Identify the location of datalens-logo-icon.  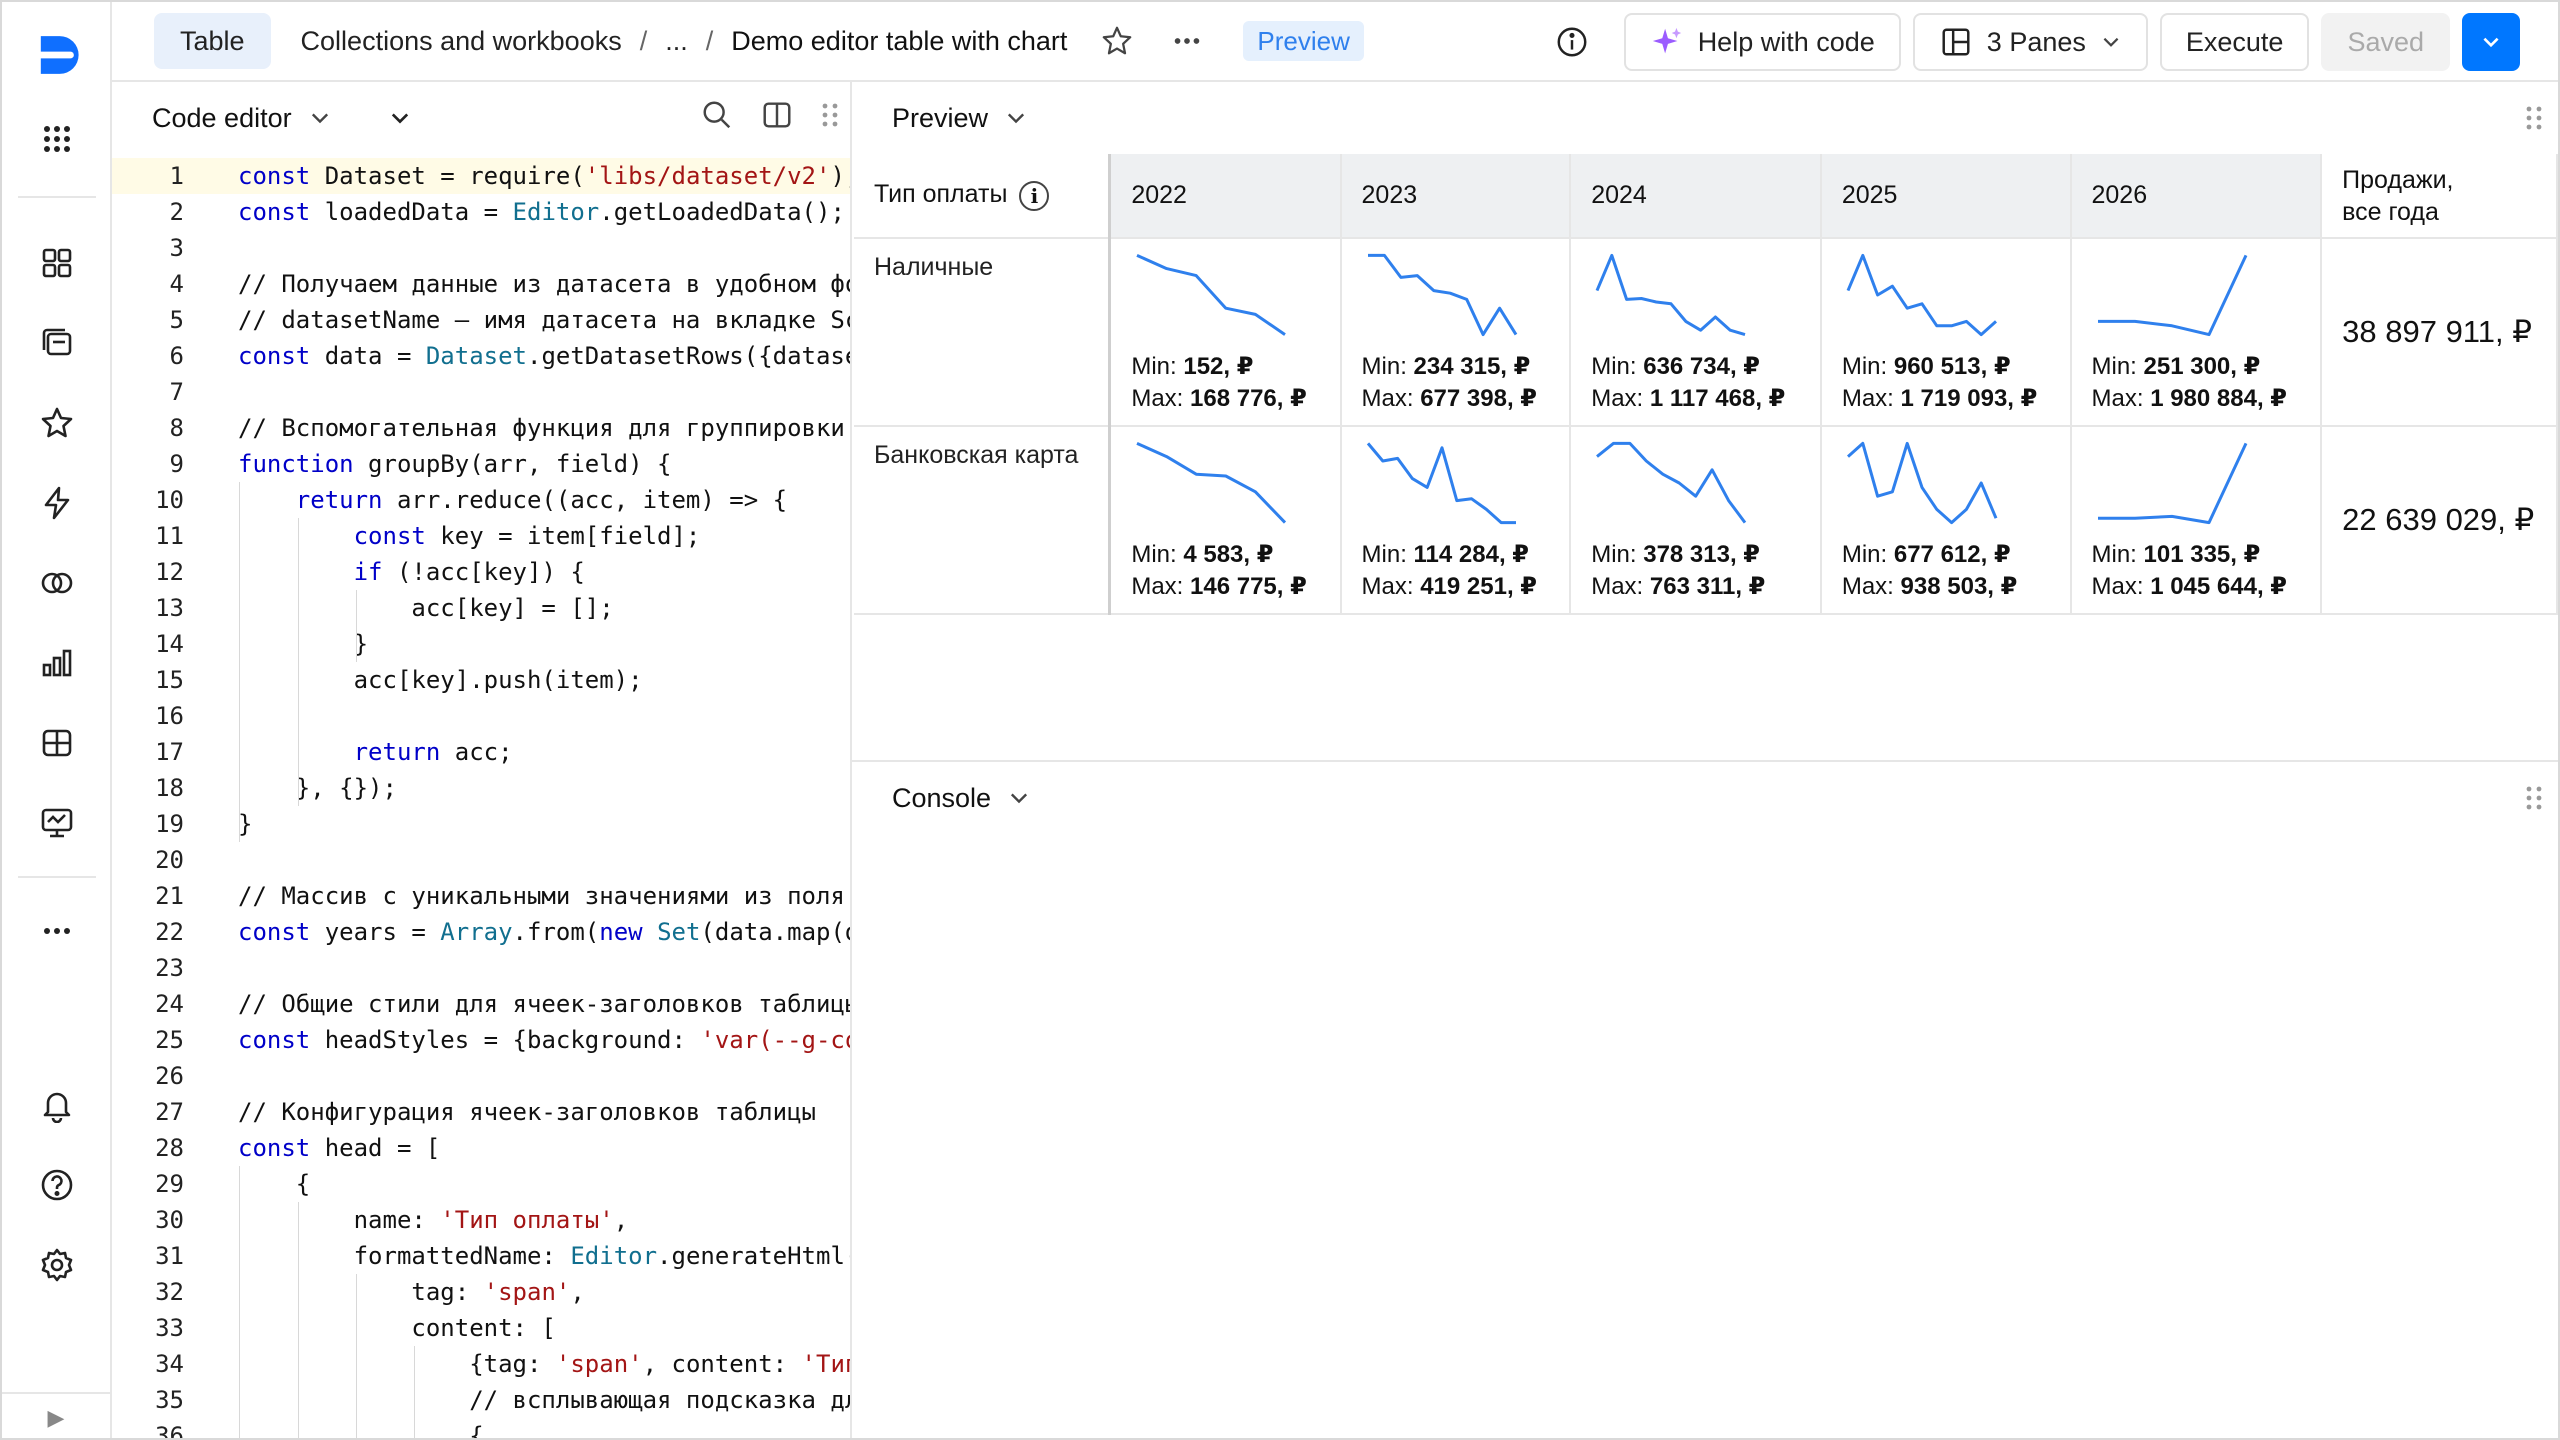
(57, 55).